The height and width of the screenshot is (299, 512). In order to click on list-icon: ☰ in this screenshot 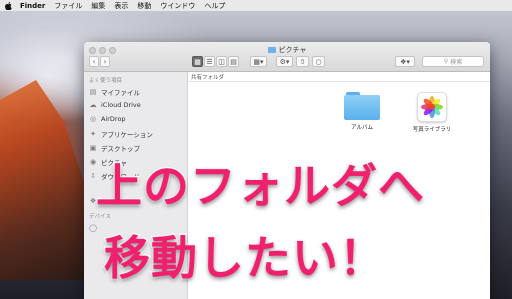, I will do `click(209, 61)`.